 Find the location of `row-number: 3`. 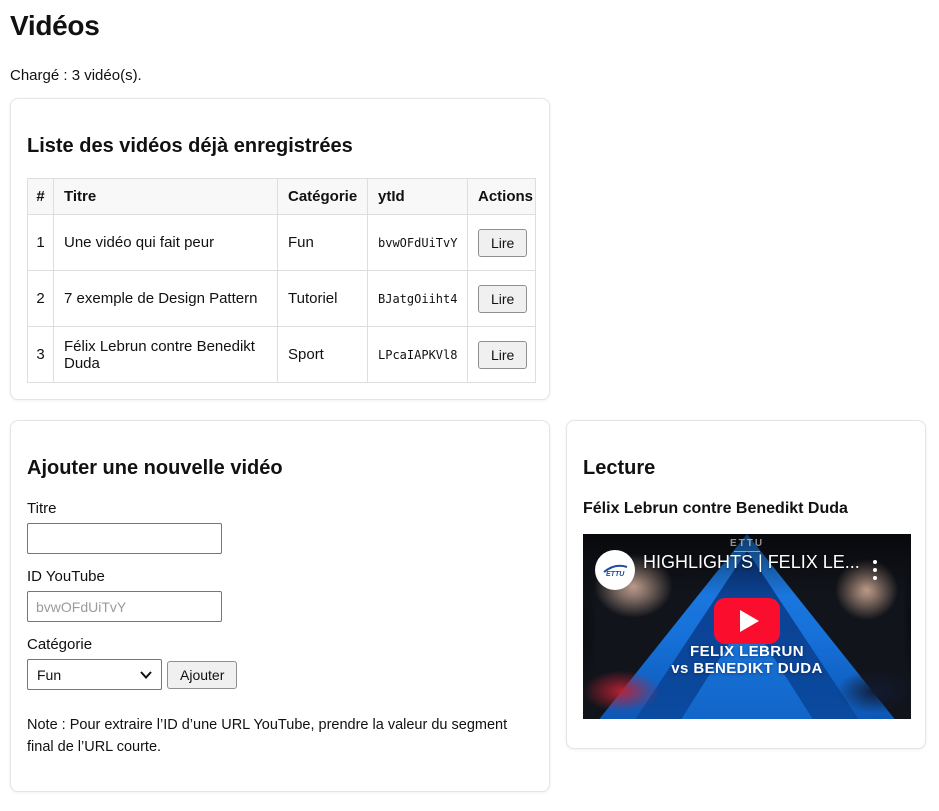

row-number: 3 is located at coordinates (40, 354).